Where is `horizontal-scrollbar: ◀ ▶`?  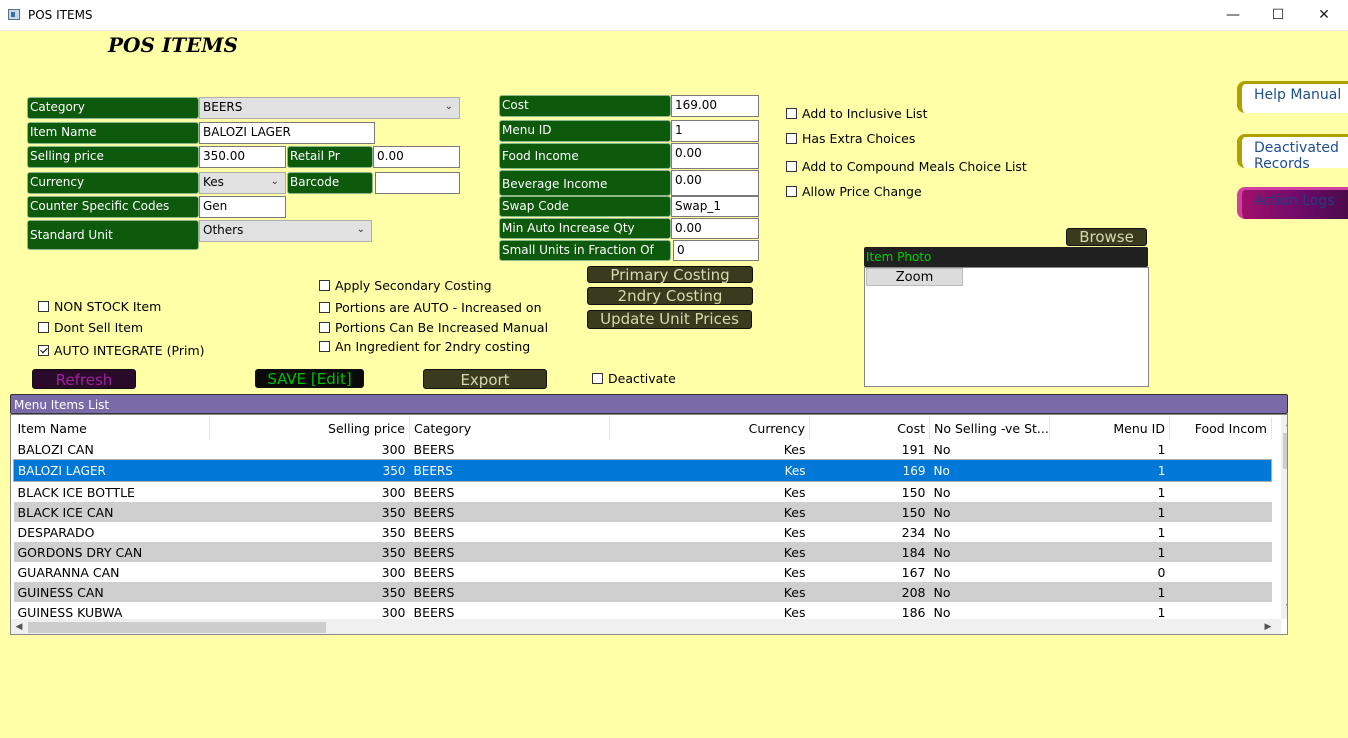 horizontal-scrollbar: ◀ ▶ is located at coordinates (646, 626).